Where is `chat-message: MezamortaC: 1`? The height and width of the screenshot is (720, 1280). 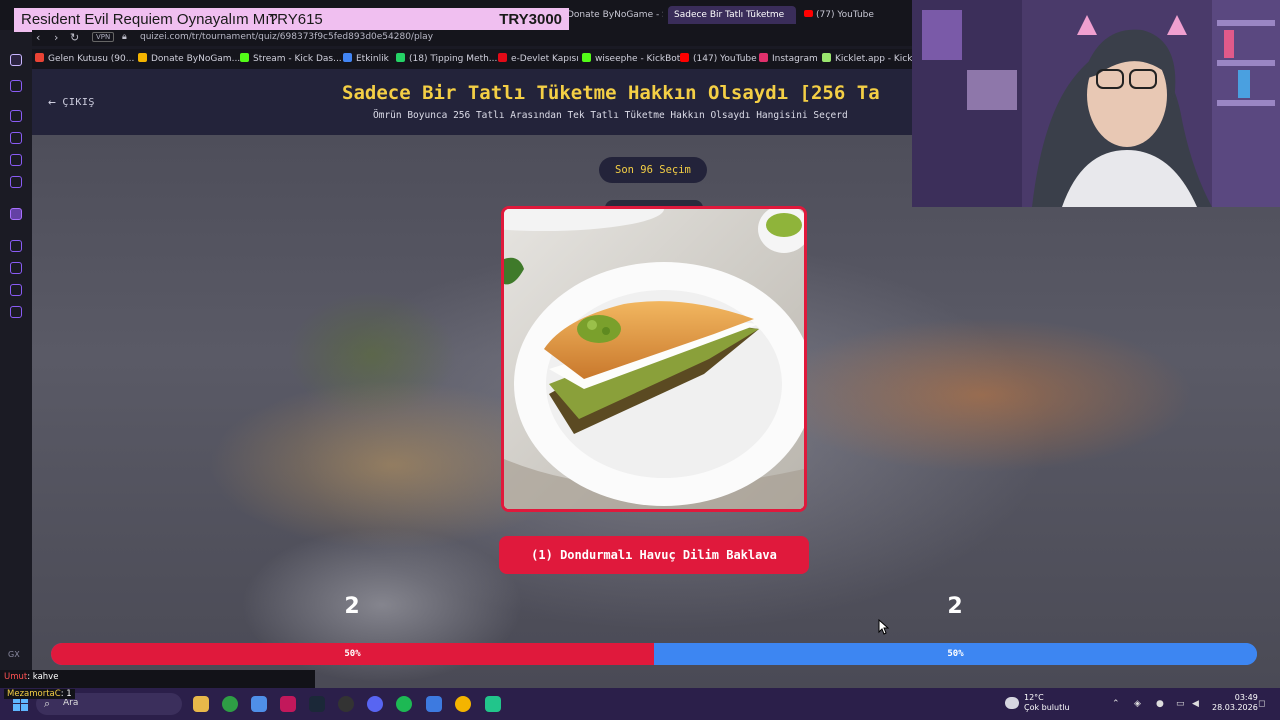
chat-message: MezamortaC: 1 is located at coordinates (39, 694).